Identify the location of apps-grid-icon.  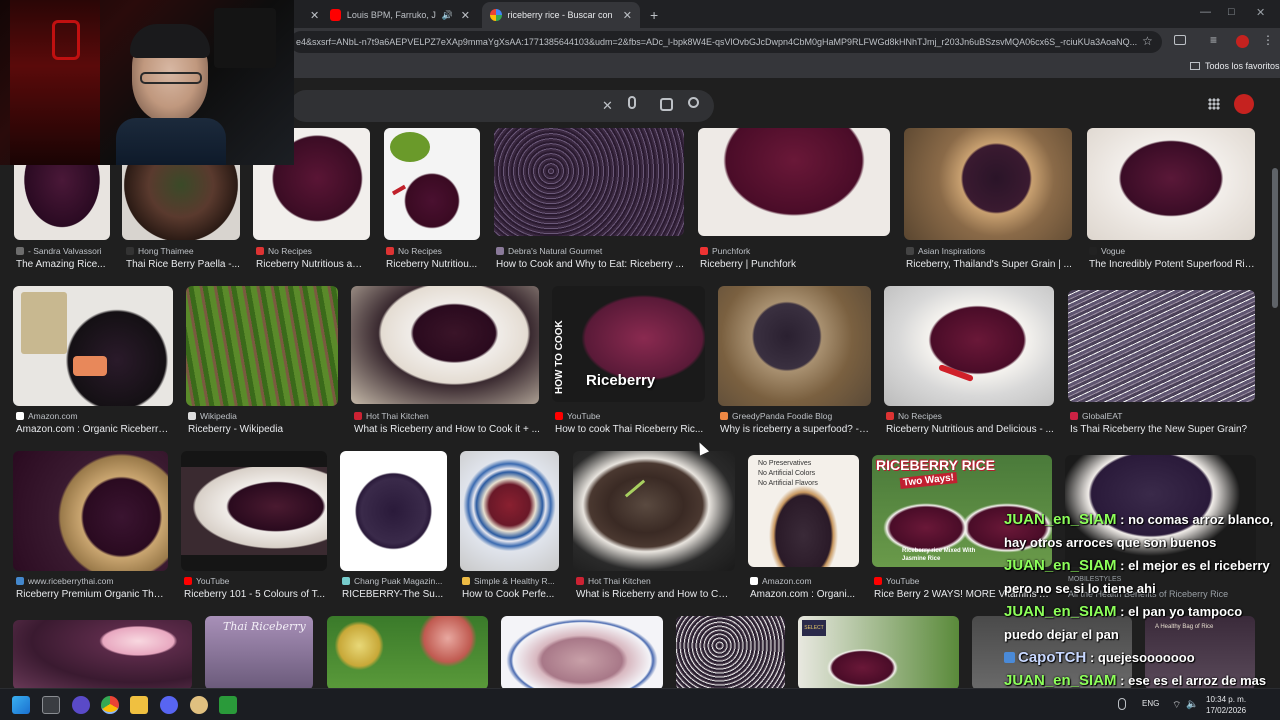
(1214, 104).